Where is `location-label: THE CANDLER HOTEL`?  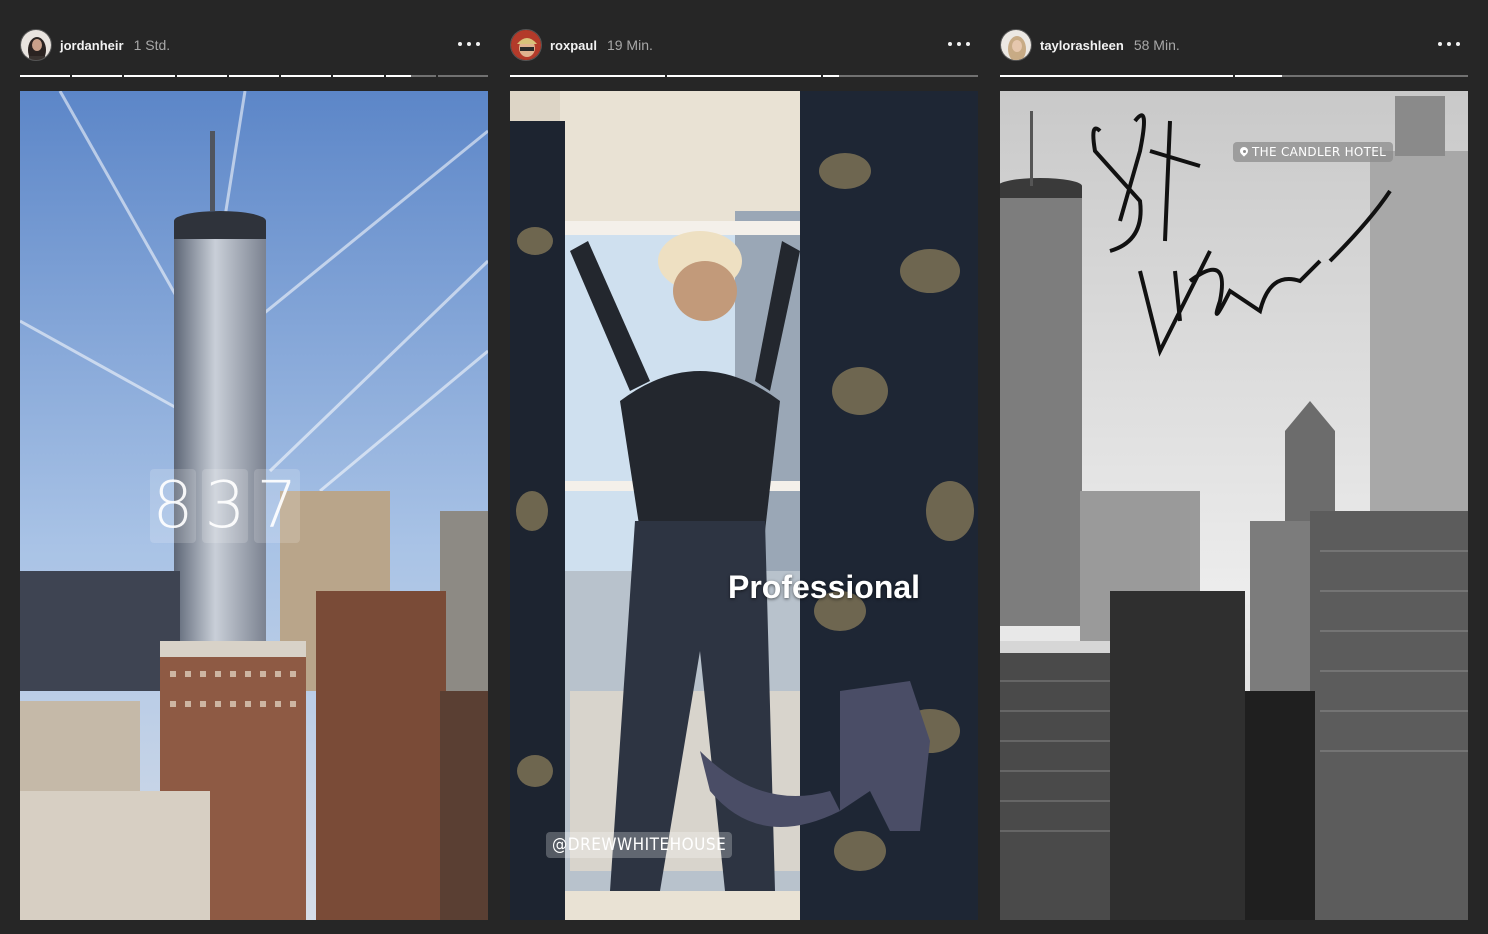
location-label: THE CANDLER HOTEL is located at coordinates (1319, 152).